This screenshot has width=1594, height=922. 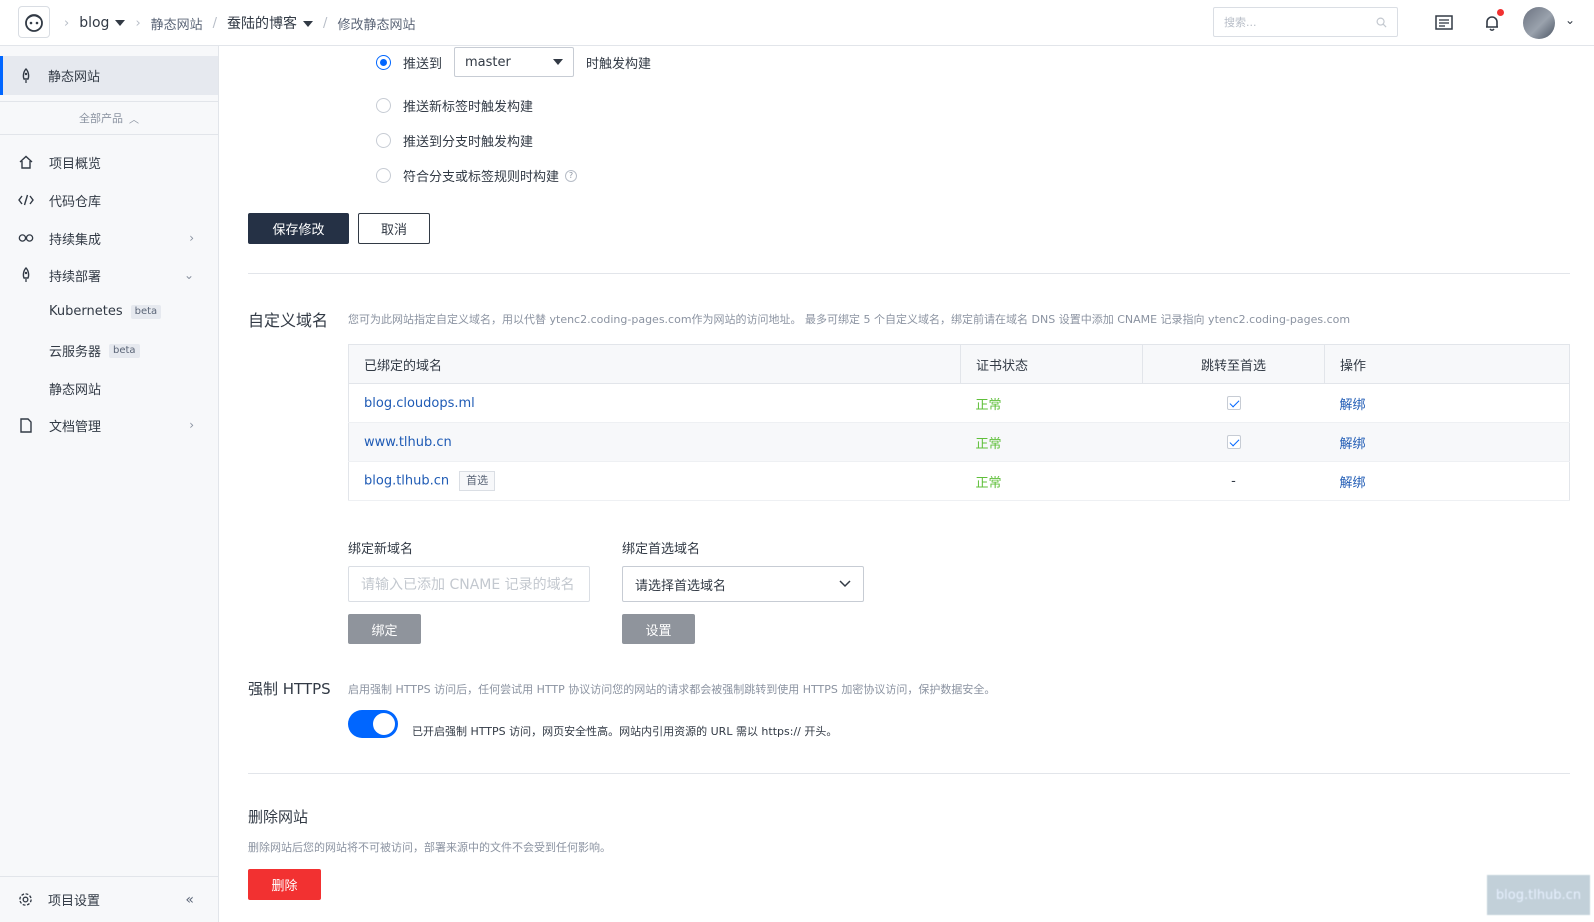 I want to click on breadcrumb: › blog › 静态网站 / 蚕陆的博客 / 修改静态网站, so click(x=239, y=23).